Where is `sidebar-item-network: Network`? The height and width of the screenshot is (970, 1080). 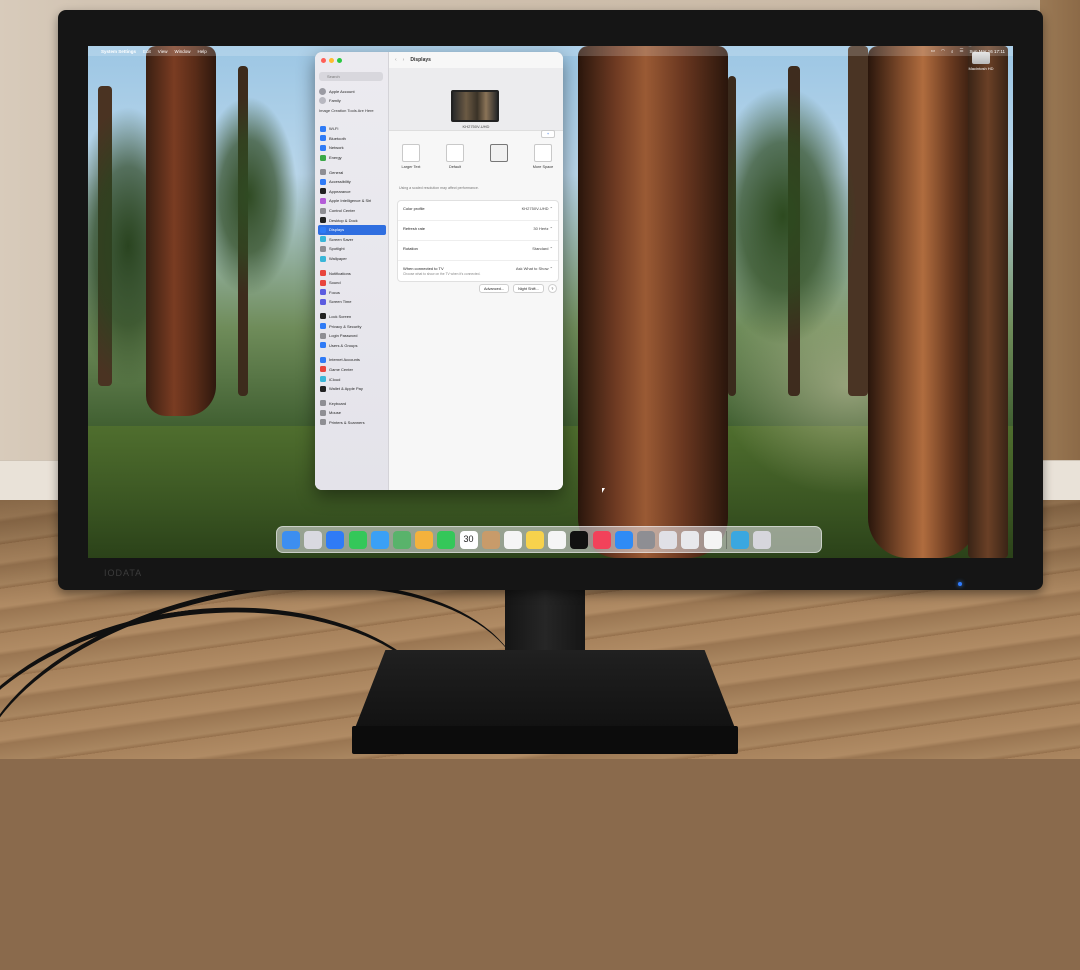
sidebar-item-network: Network is located at coordinates (352, 148).